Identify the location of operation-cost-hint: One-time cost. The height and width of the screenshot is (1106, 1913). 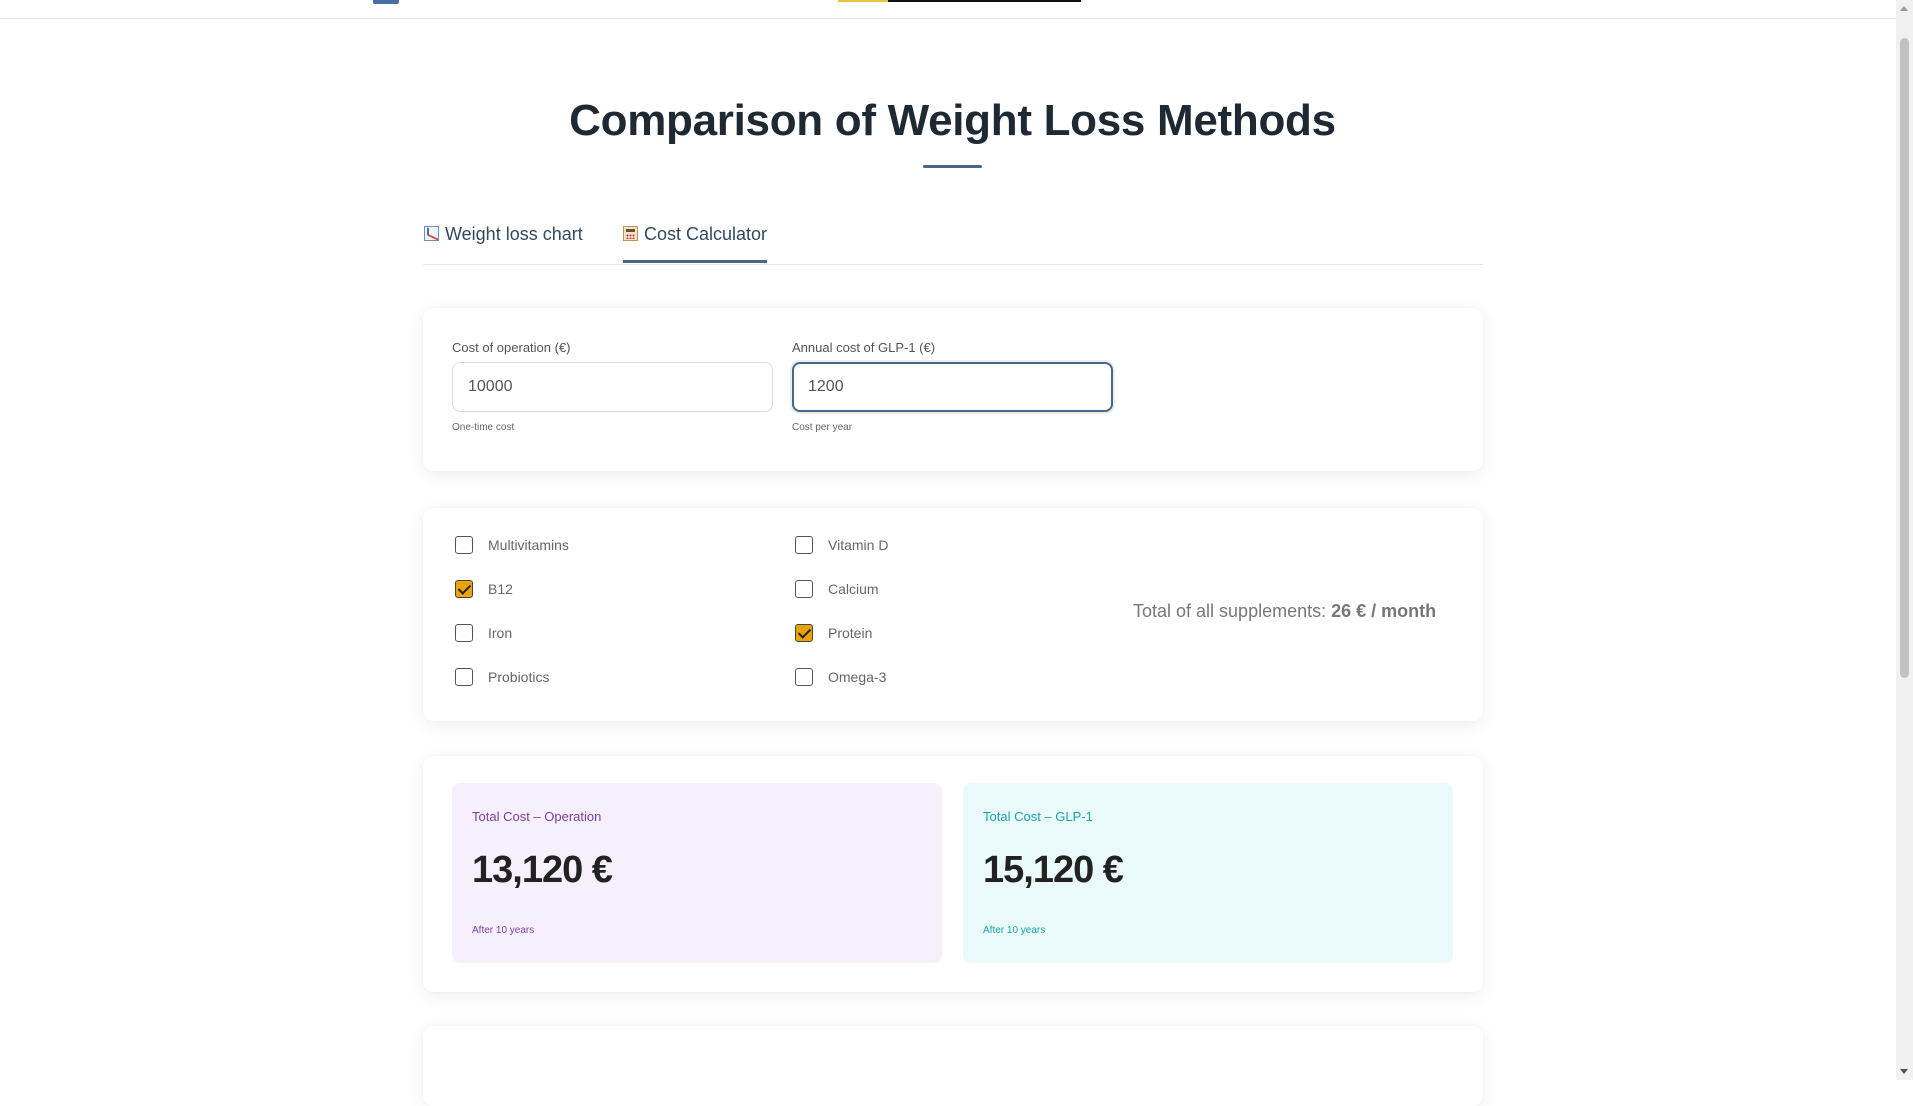
(483, 427).